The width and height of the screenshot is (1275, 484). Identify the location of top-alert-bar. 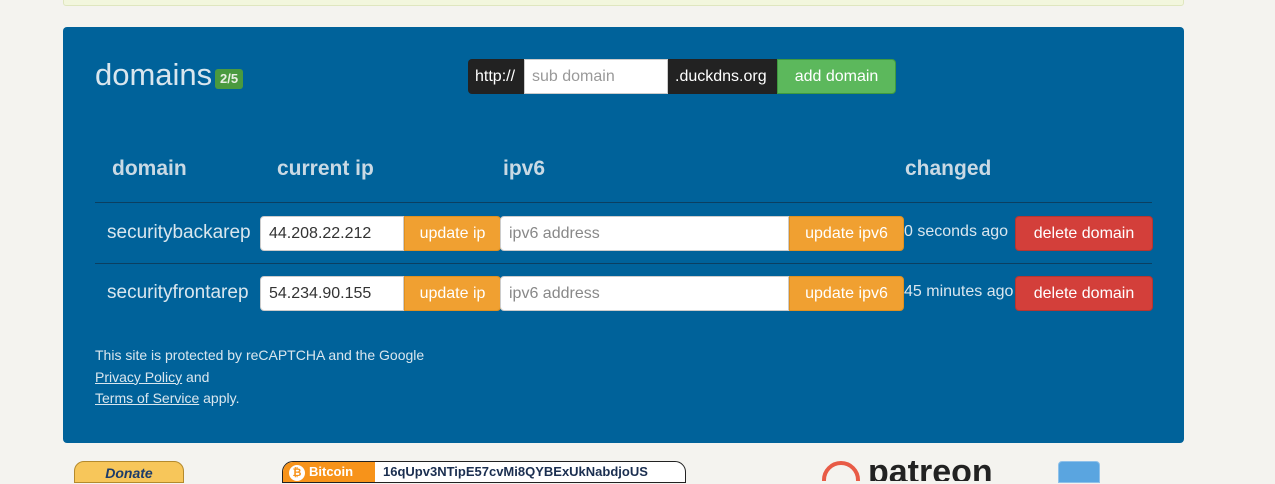
(623, 3).